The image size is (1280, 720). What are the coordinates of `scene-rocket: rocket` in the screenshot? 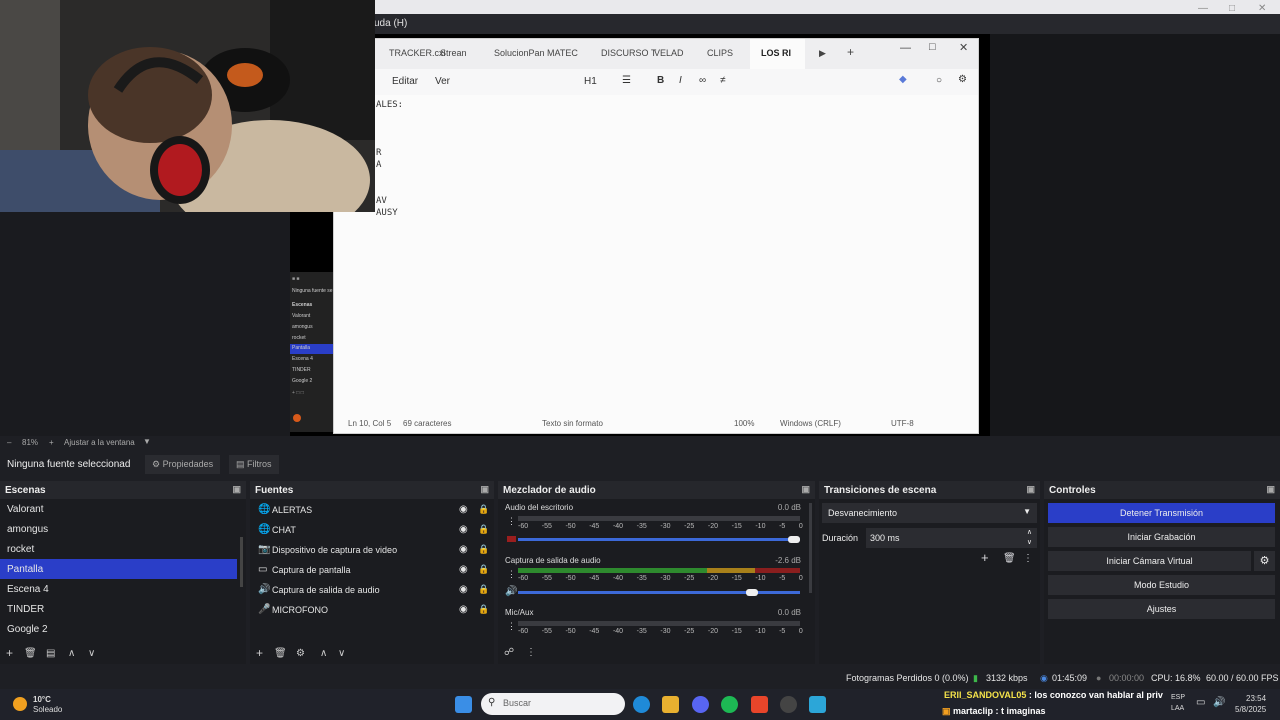 It's located at (118, 549).